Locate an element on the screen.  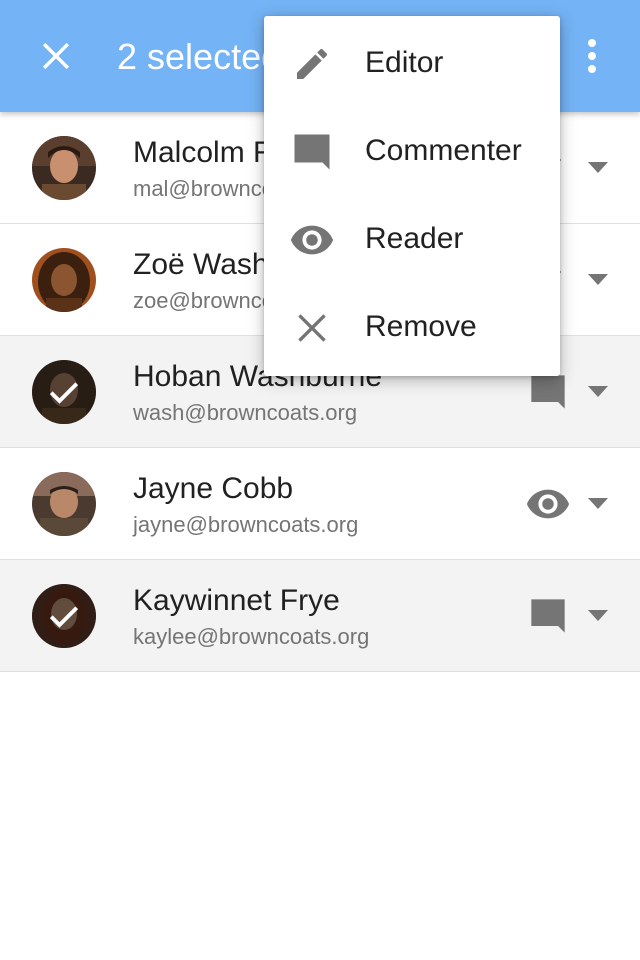
close-selection-button is located at coordinates (56, 56).